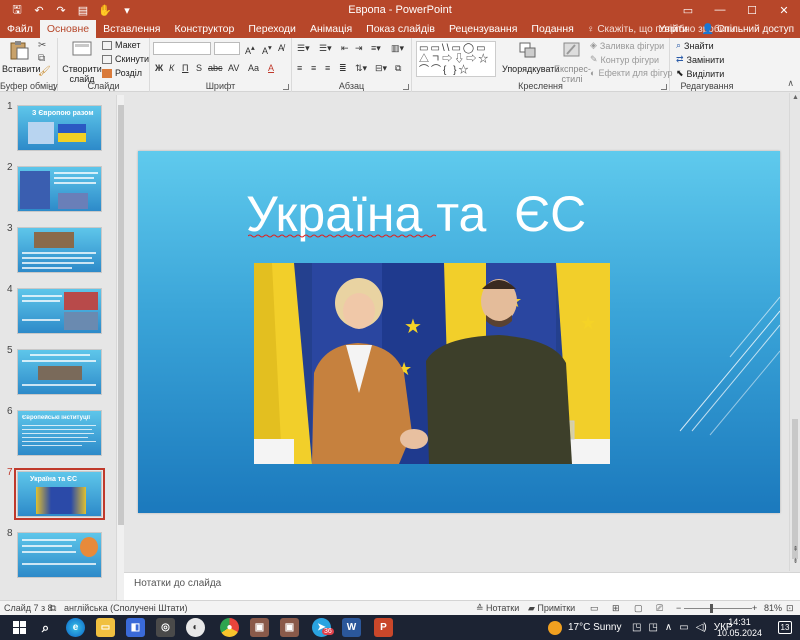 This screenshot has width=800, height=640. I want to click on cut-icon: ✂, so click(42, 45).